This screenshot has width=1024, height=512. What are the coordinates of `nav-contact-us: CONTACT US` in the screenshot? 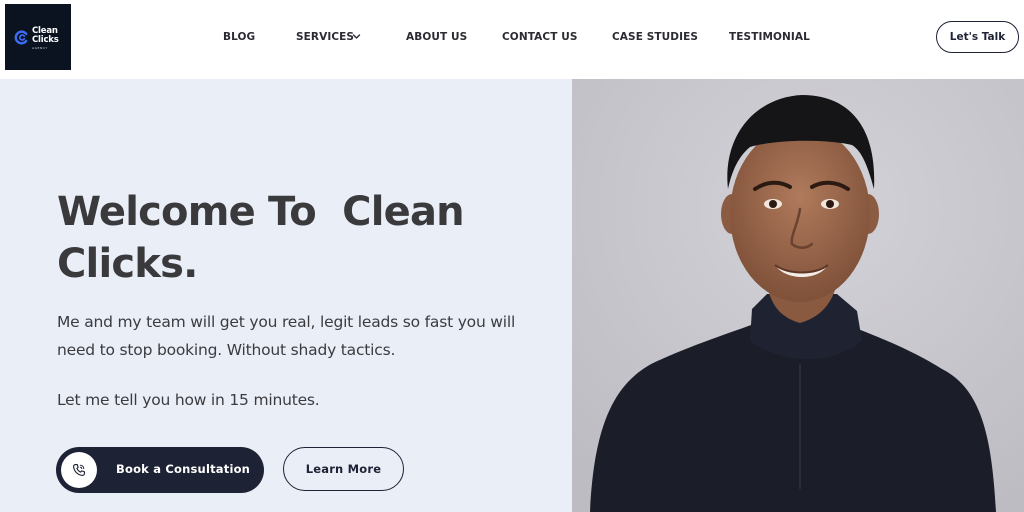 It's located at (540, 37).